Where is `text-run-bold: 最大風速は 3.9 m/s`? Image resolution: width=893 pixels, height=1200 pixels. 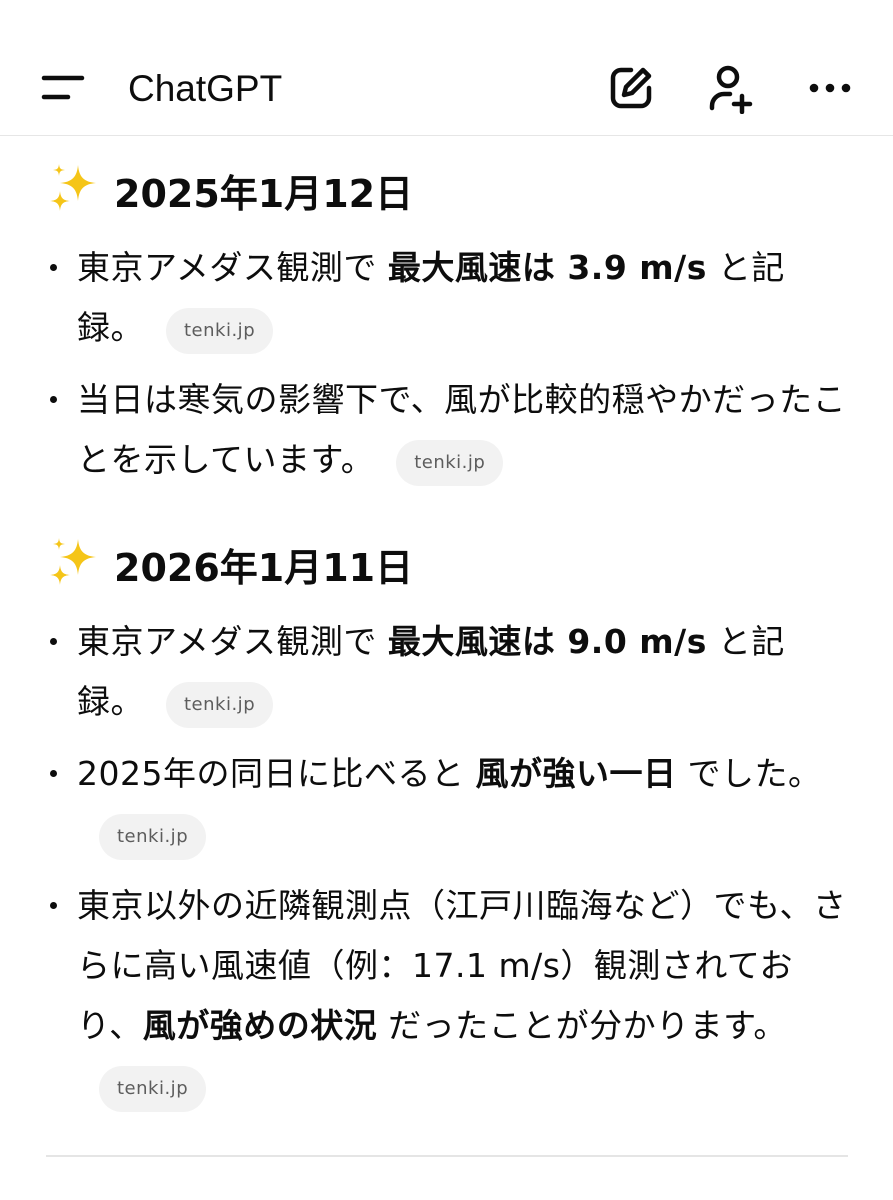
text-run-bold: 最大風速は 3.9 m/s is located at coordinates (547, 267).